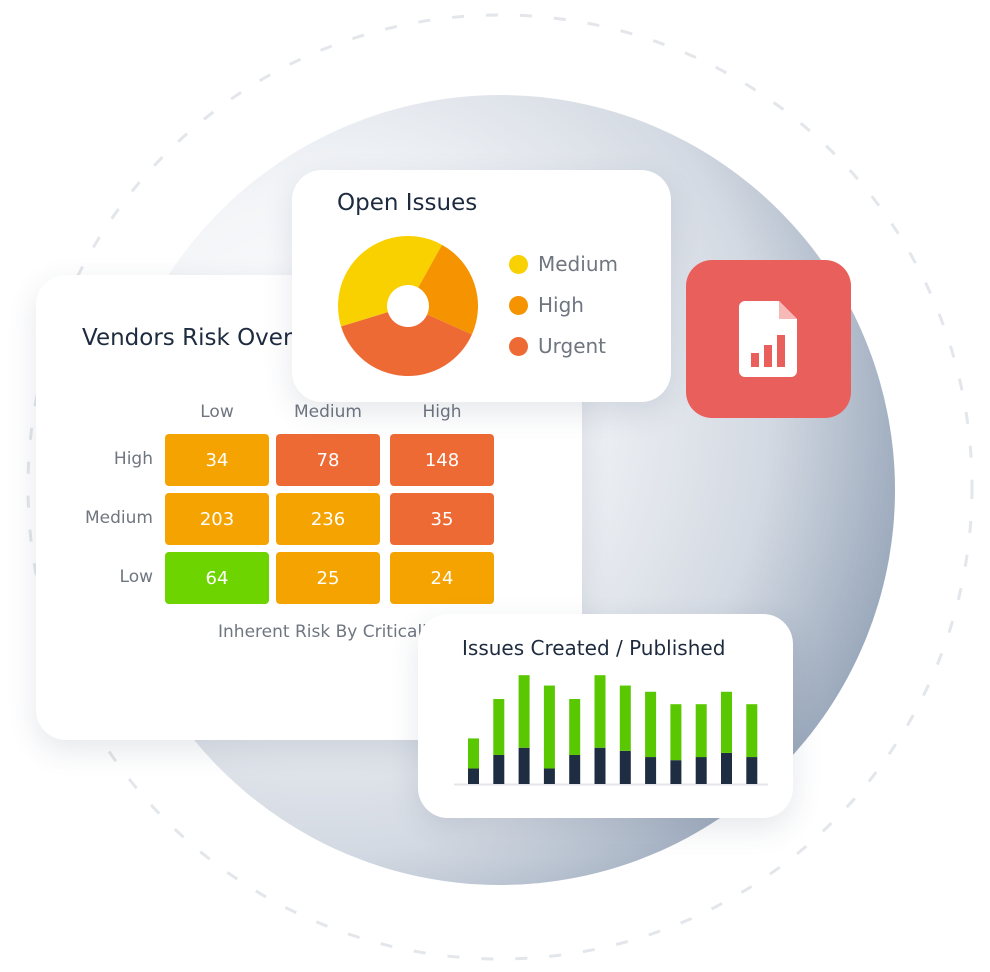 This screenshot has height=972, width=990. I want to click on heatmap-cell: 236, so click(328, 519).